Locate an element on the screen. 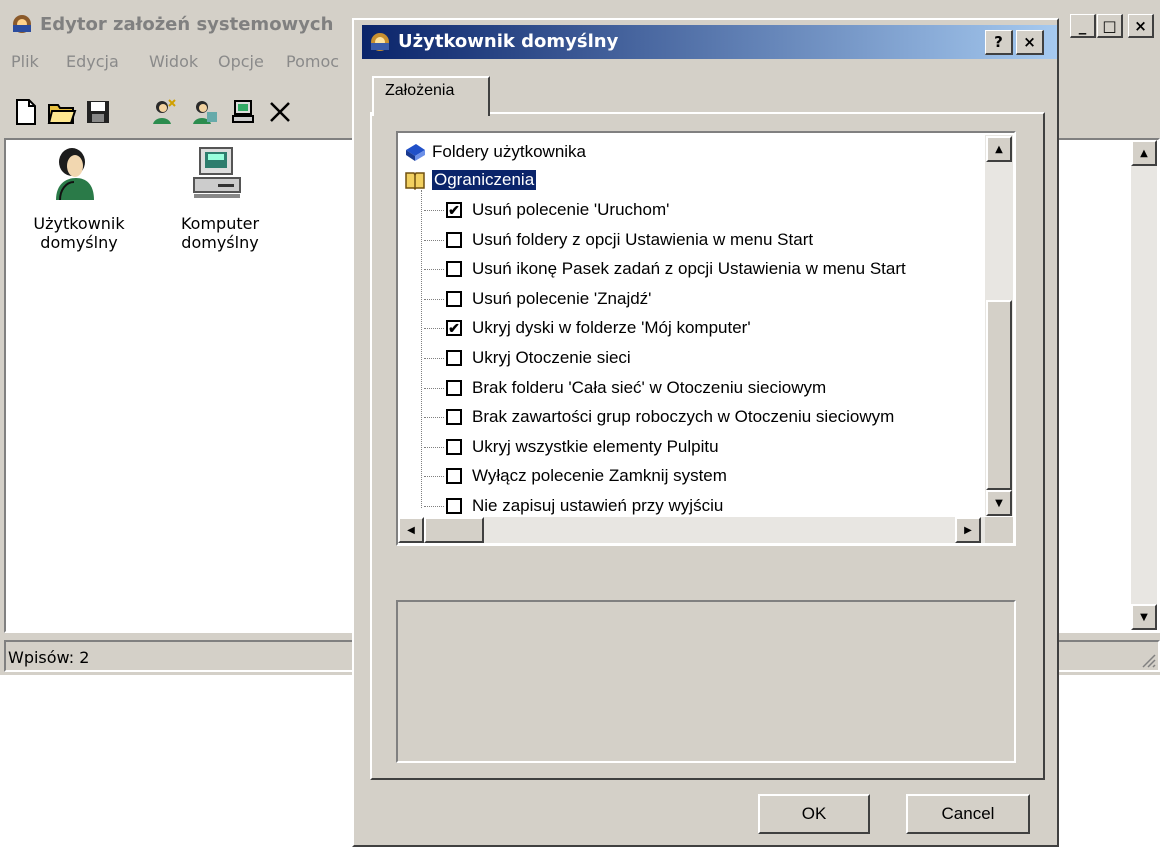 Image resolution: width=1160 pixels, height=847 pixels. tree-node-restrictions: Ograniczenia is located at coordinates (470, 180).